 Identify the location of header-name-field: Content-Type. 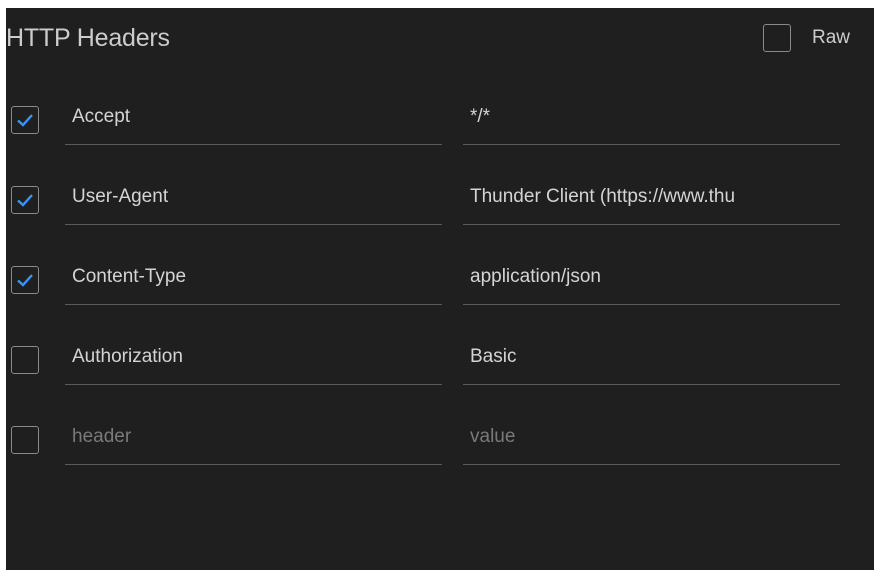
(253, 277).